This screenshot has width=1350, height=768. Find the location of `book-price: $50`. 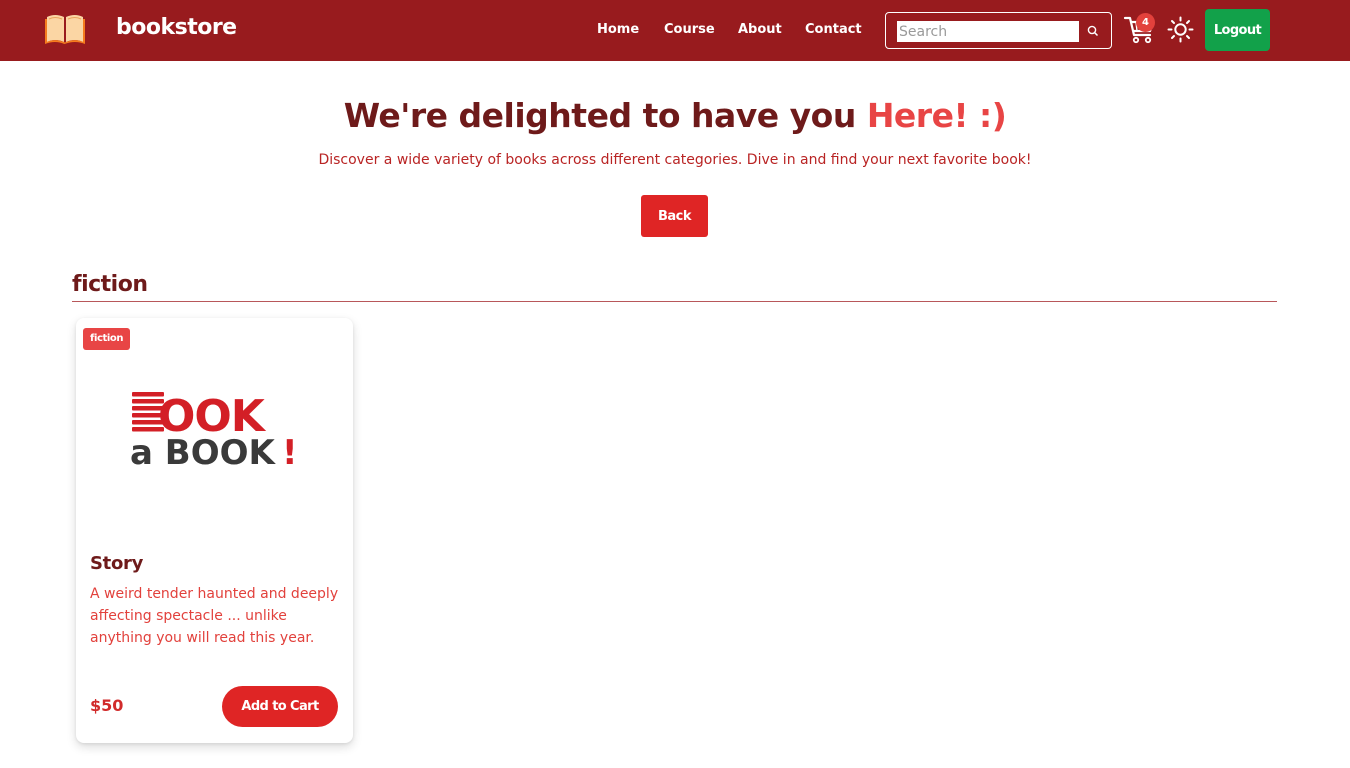

book-price: $50 is located at coordinates (107, 705).